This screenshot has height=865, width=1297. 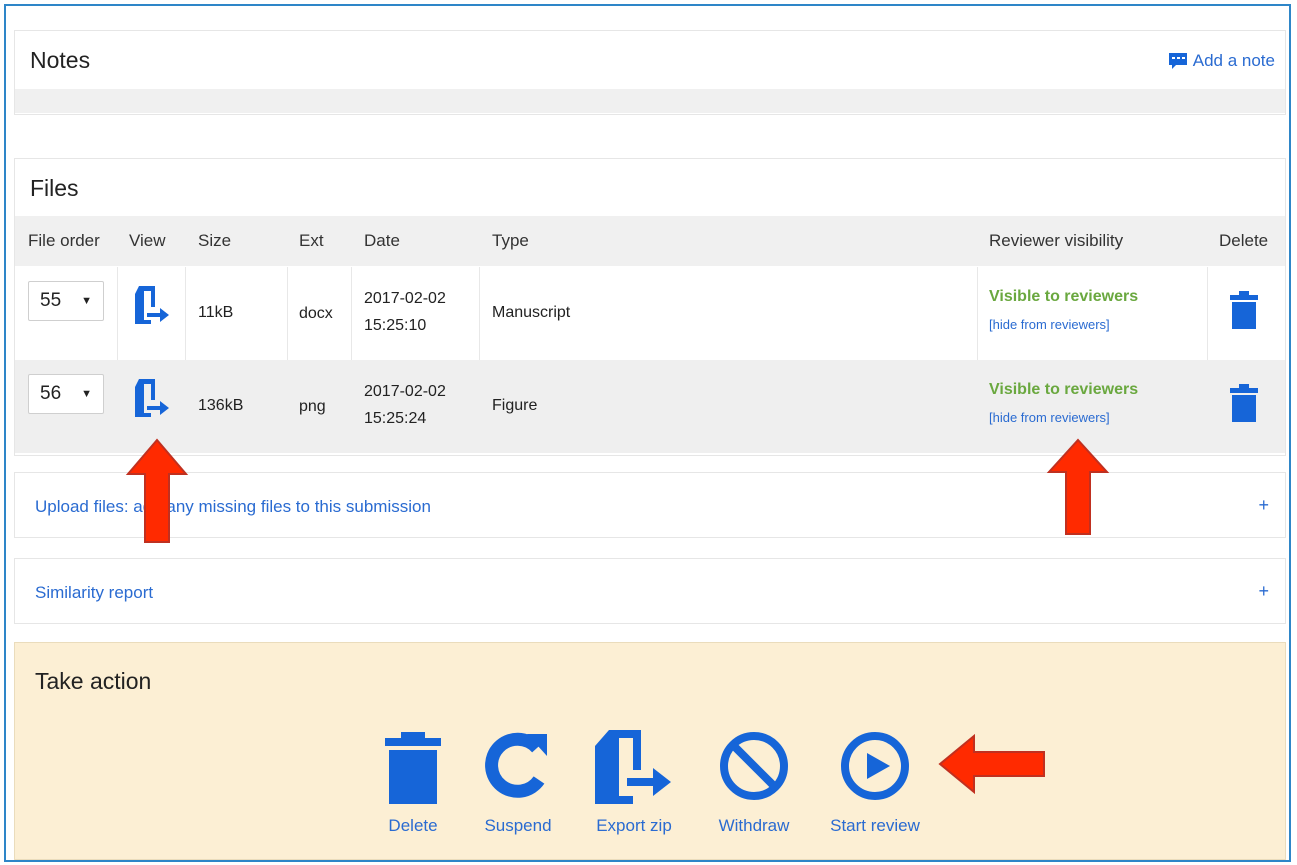 What do you see at coordinates (216, 312) in the screenshot?
I see `file-size: 11kB` at bounding box center [216, 312].